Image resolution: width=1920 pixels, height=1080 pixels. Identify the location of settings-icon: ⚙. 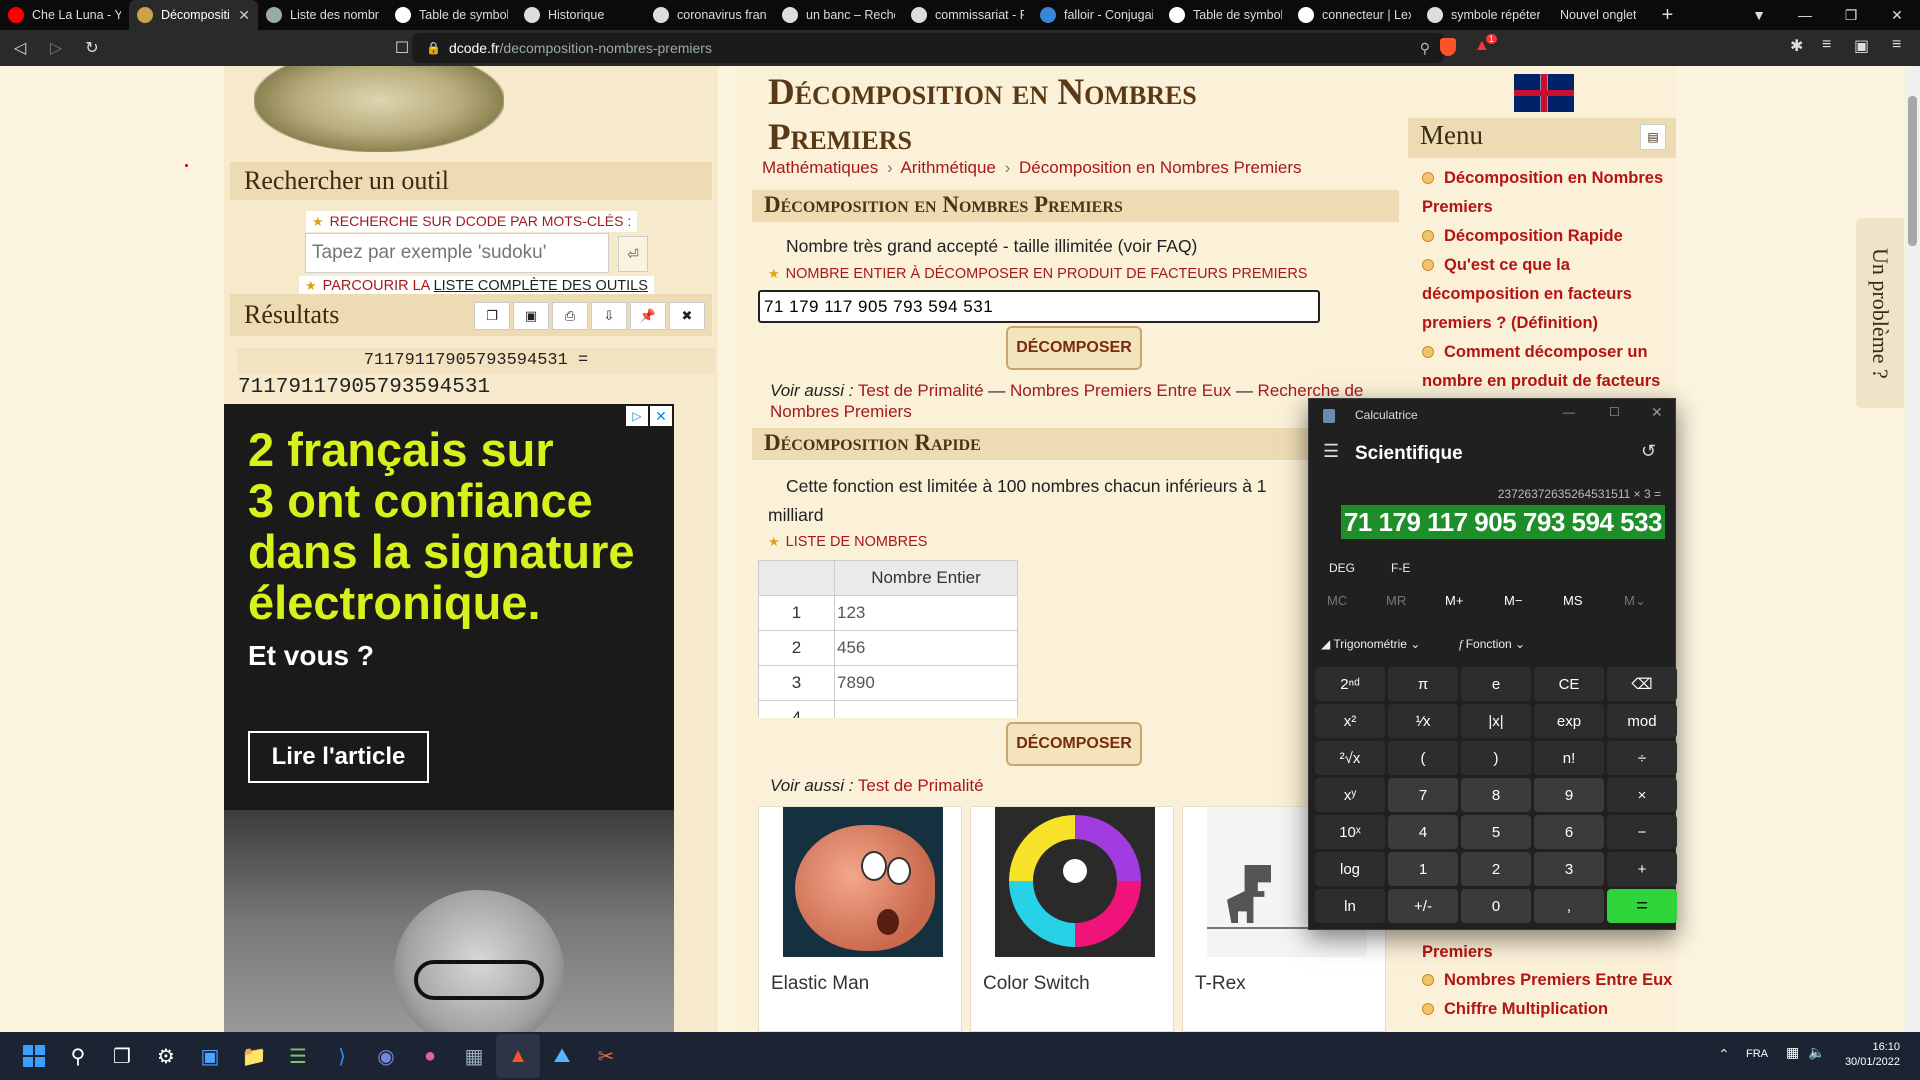
(166, 1056).